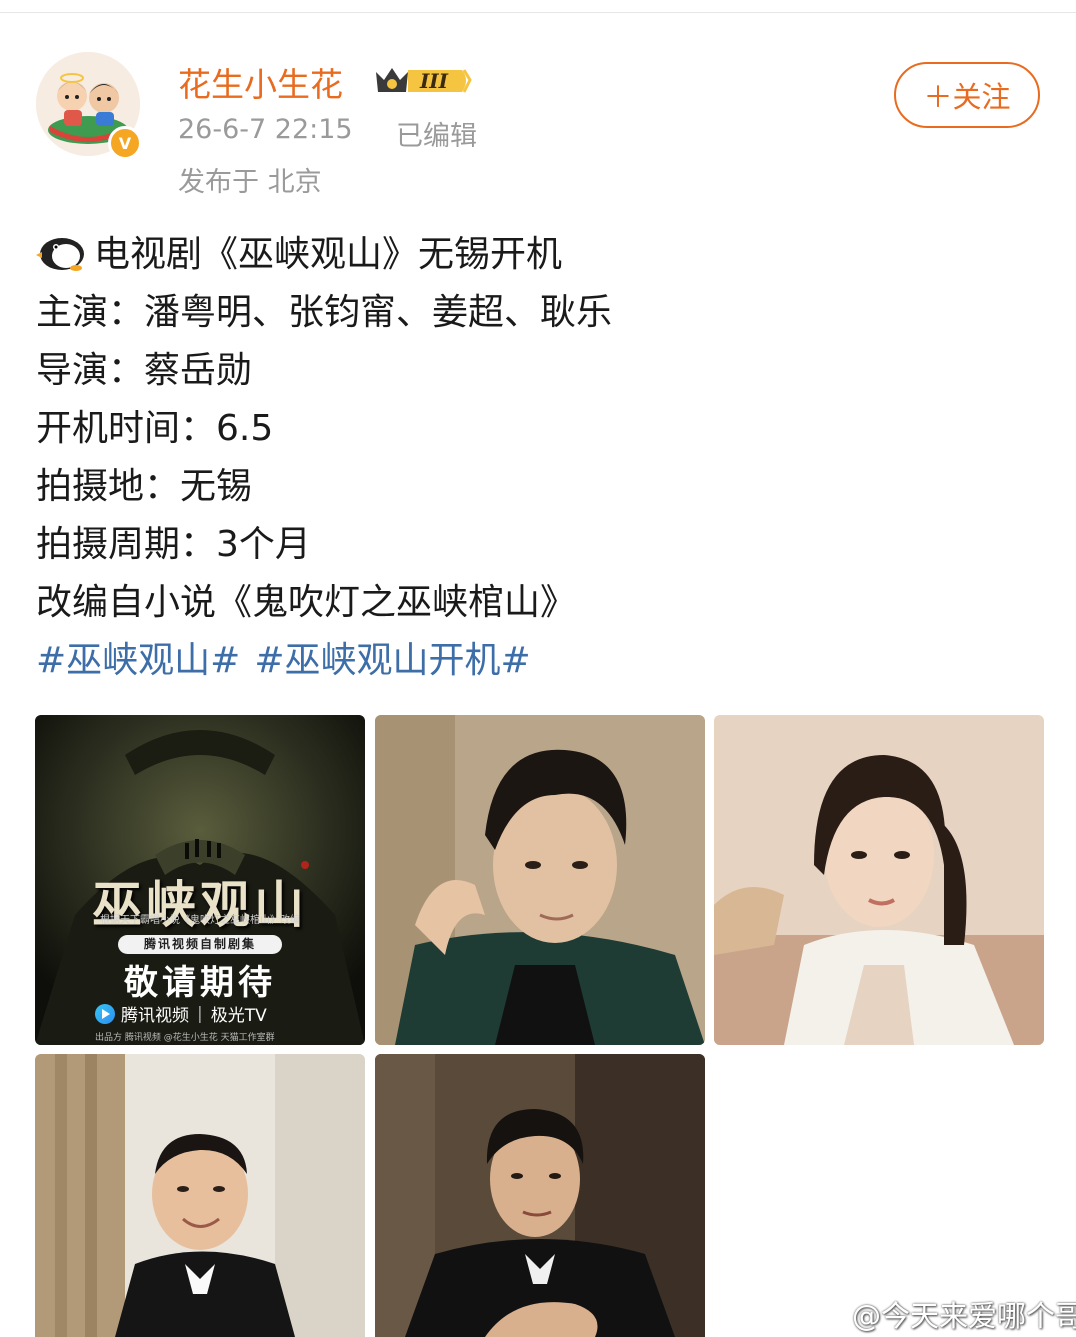 Image resolution: width=1076 pixels, height=1337 pixels. I want to click on post-line: 电视剧《巫峡观山》无锡开机, so click(536, 255).